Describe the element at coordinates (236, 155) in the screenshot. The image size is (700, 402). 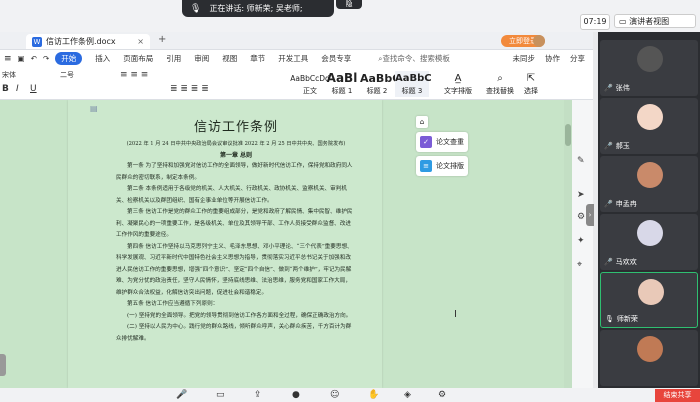
I see `chapter-heading: 第一章 总则` at that location.